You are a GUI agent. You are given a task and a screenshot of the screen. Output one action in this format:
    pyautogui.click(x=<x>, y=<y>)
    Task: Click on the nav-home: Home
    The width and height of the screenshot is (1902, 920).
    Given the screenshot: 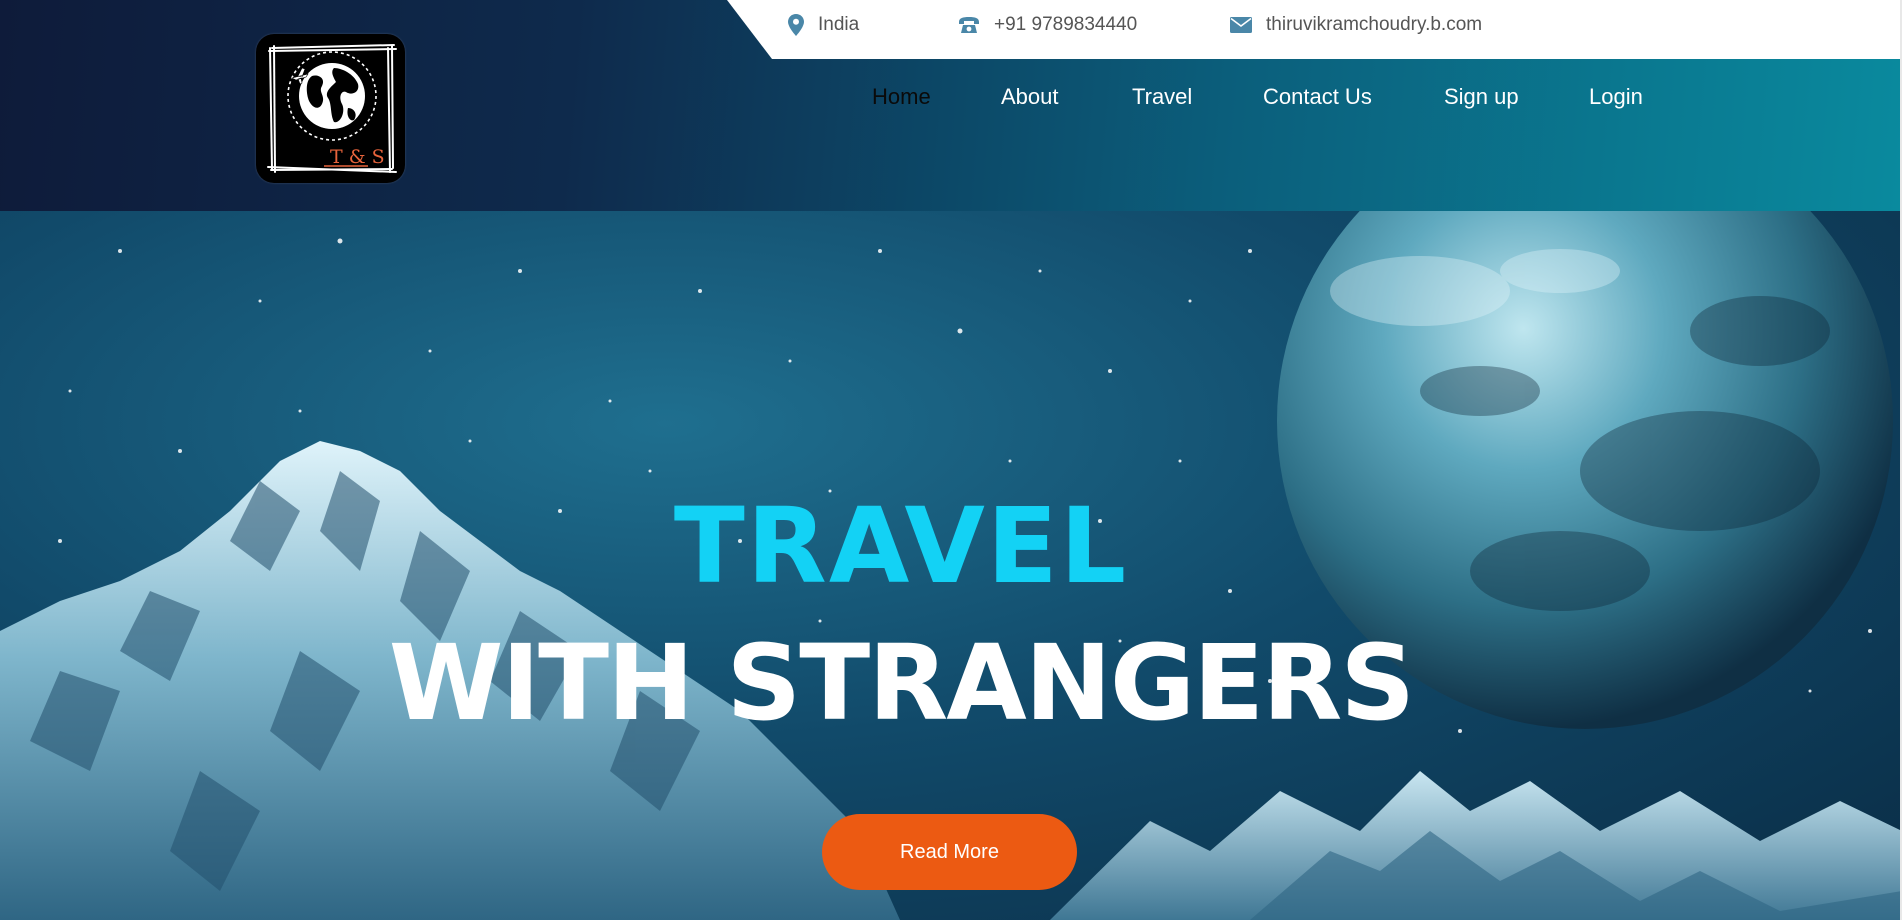 What is the action you would take?
    pyautogui.click(x=901, y=97)
    